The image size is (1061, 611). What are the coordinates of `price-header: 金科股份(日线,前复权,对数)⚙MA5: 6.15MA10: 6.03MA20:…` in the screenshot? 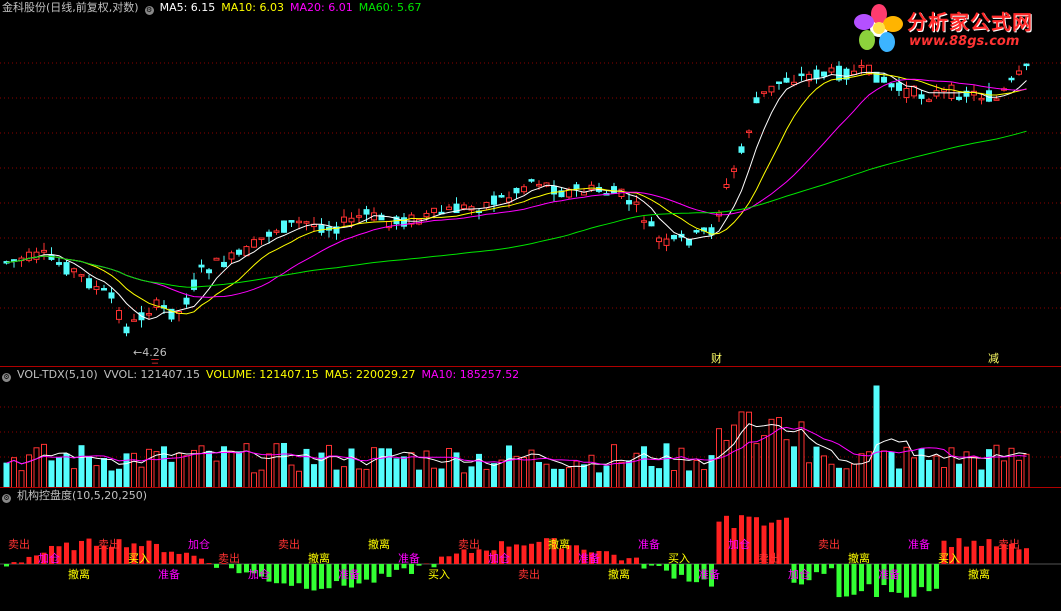 It's located at (214, 8).